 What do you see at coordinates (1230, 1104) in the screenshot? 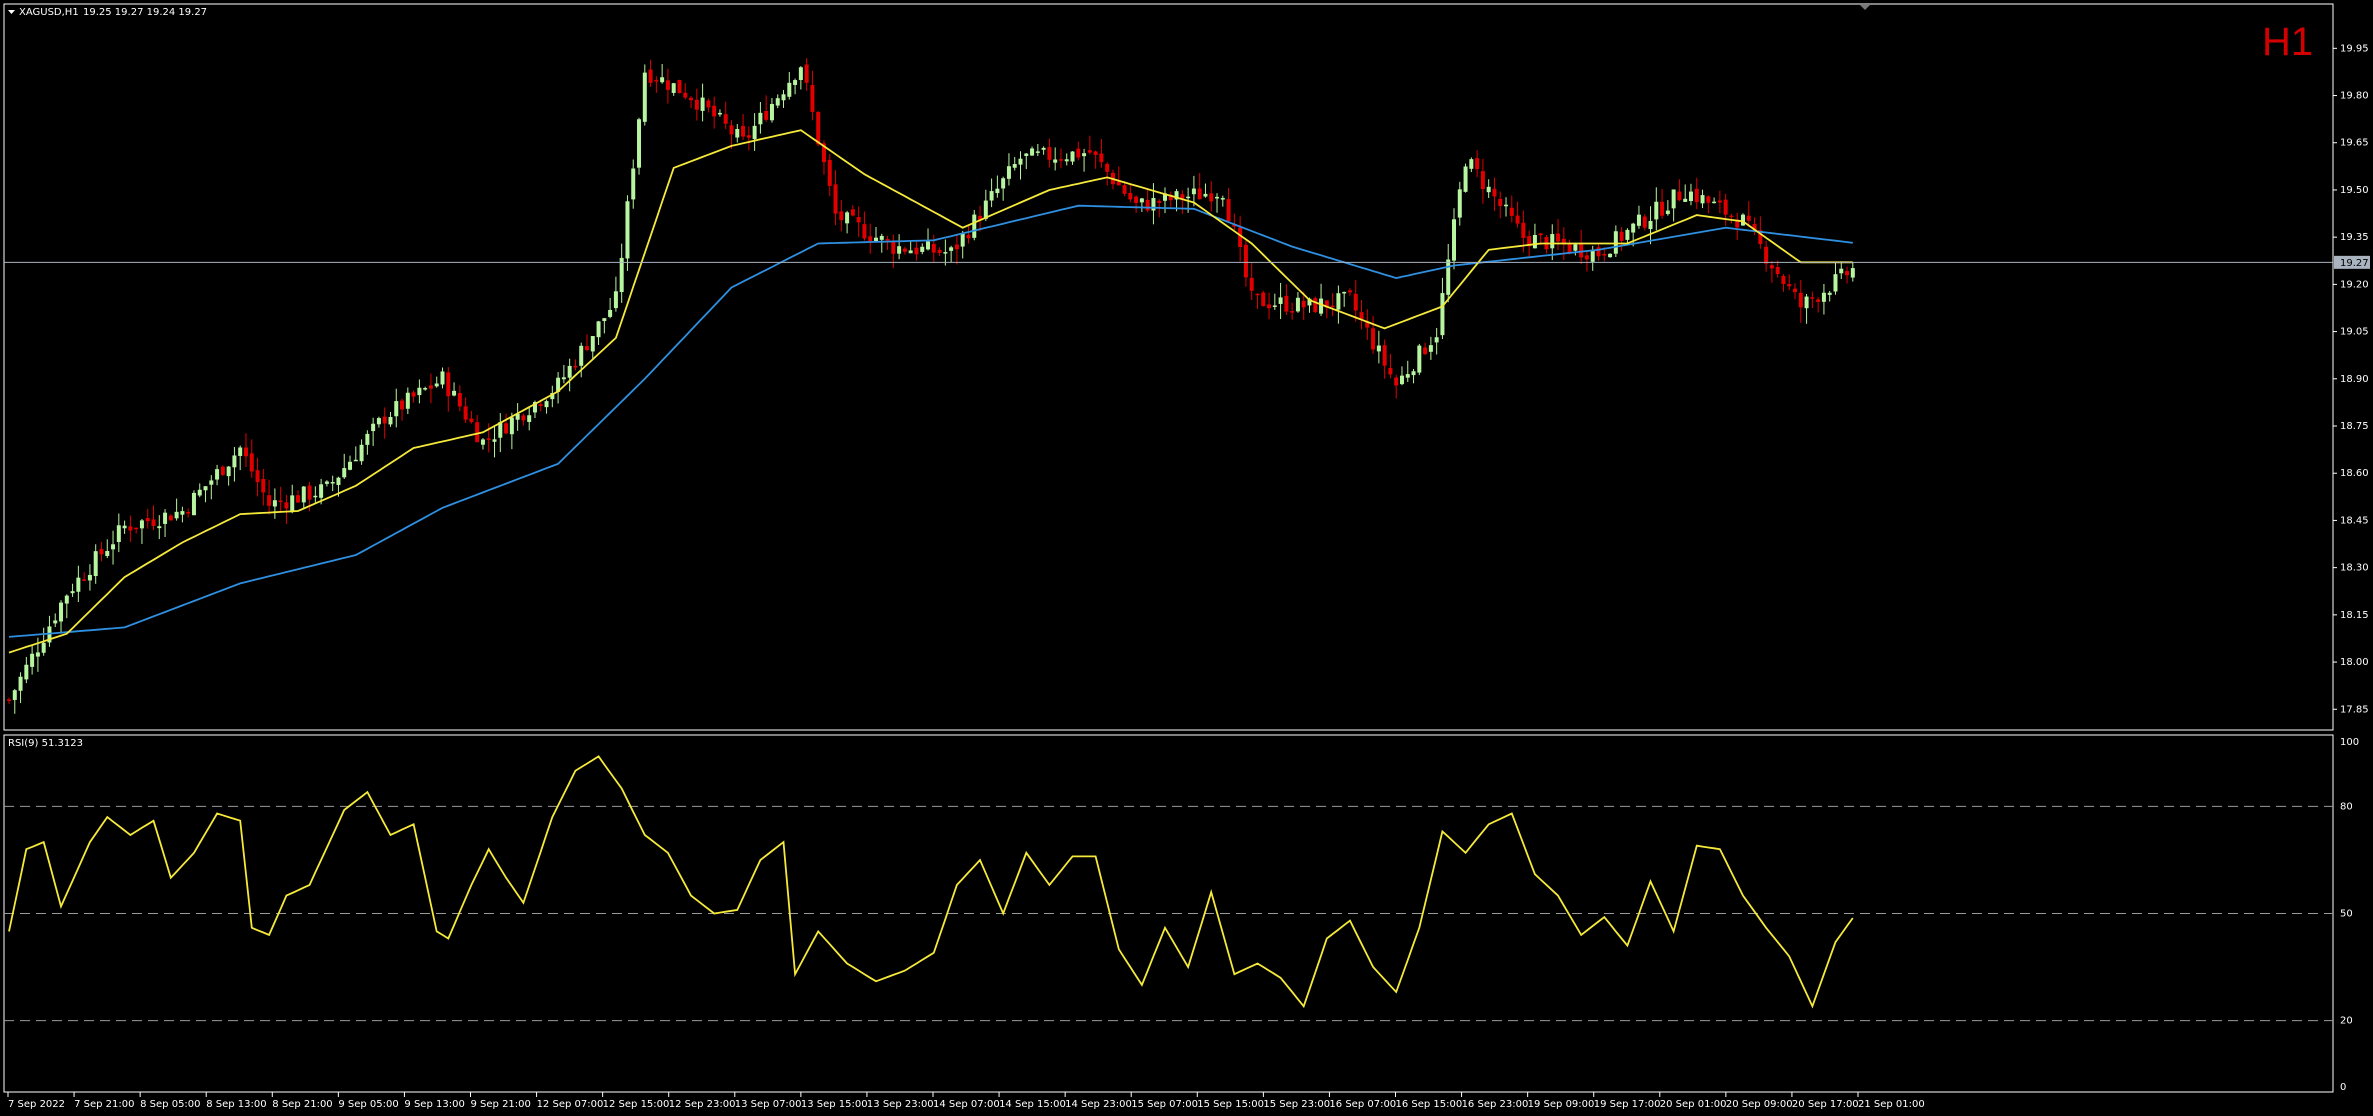
I see `time-tick-label: 15 Sep 15:00` at bounding box center [1230, 1104].